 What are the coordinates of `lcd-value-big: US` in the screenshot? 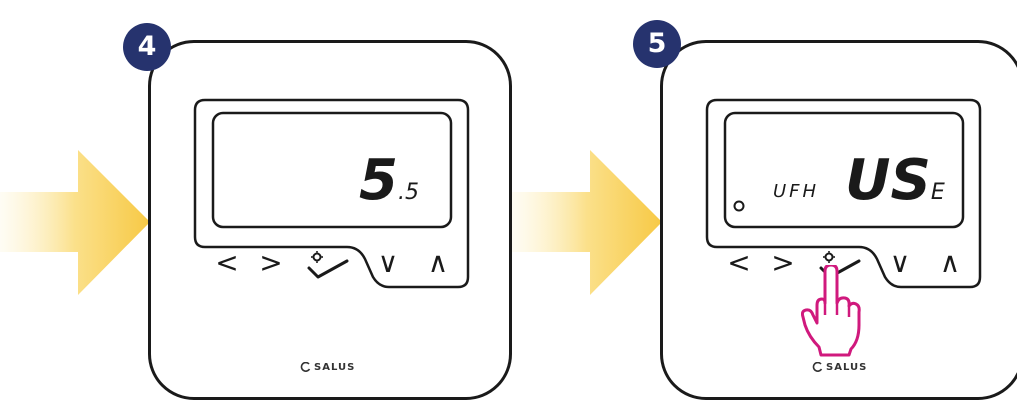 It's located at (888, 180).